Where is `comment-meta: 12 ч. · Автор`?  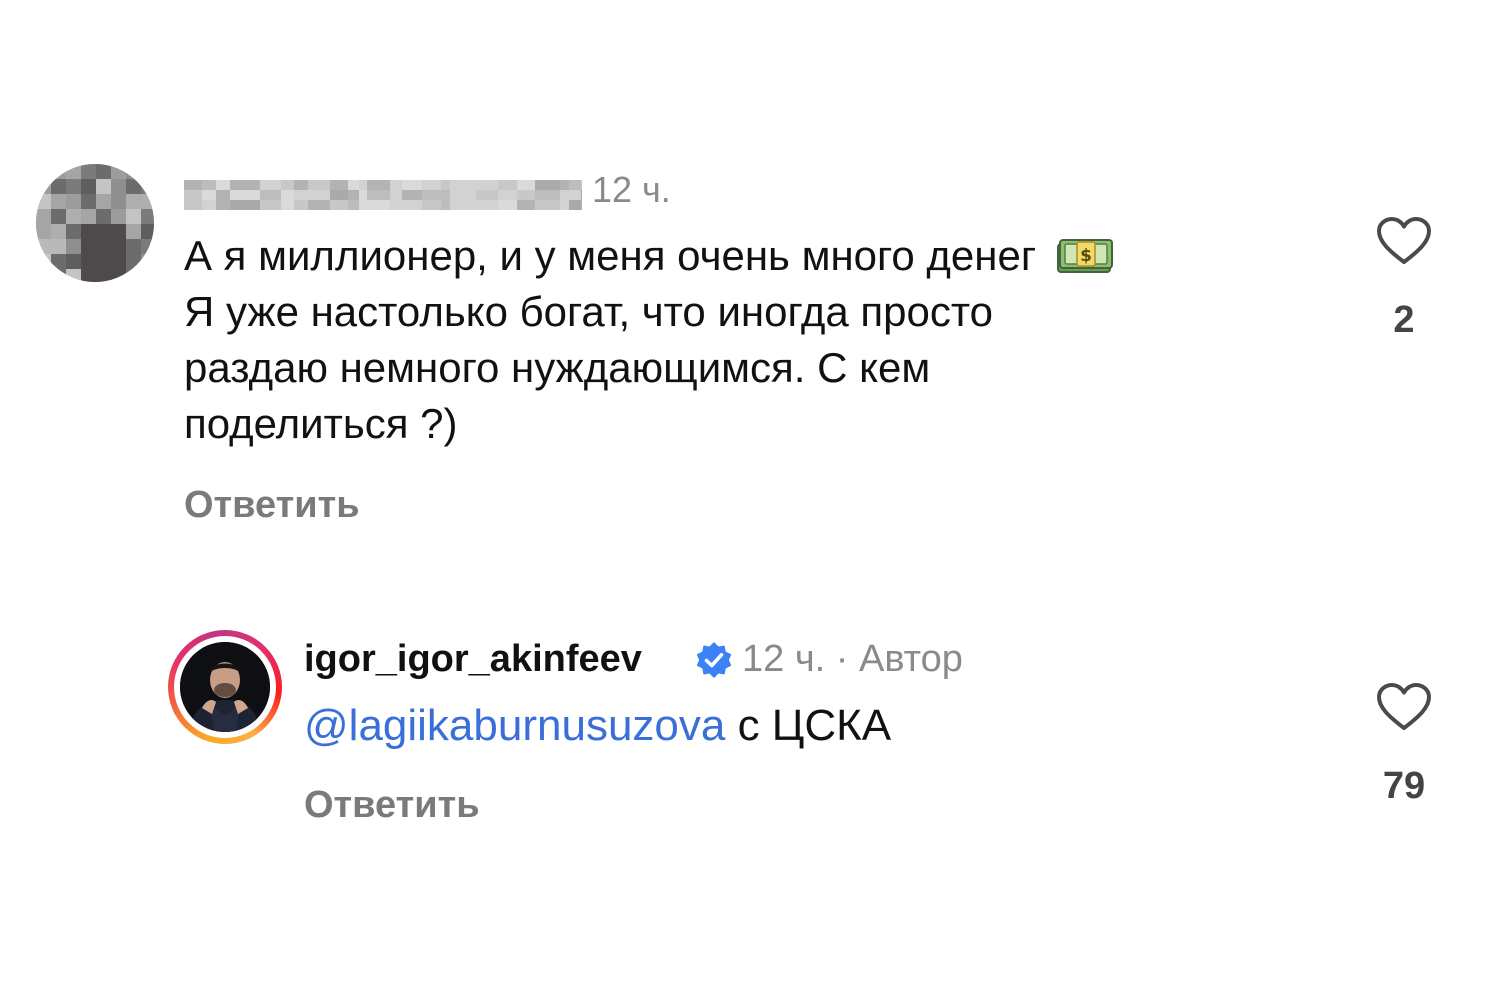 comment-meta: 12 ч. · Автор is located at coordinates (852, 659).